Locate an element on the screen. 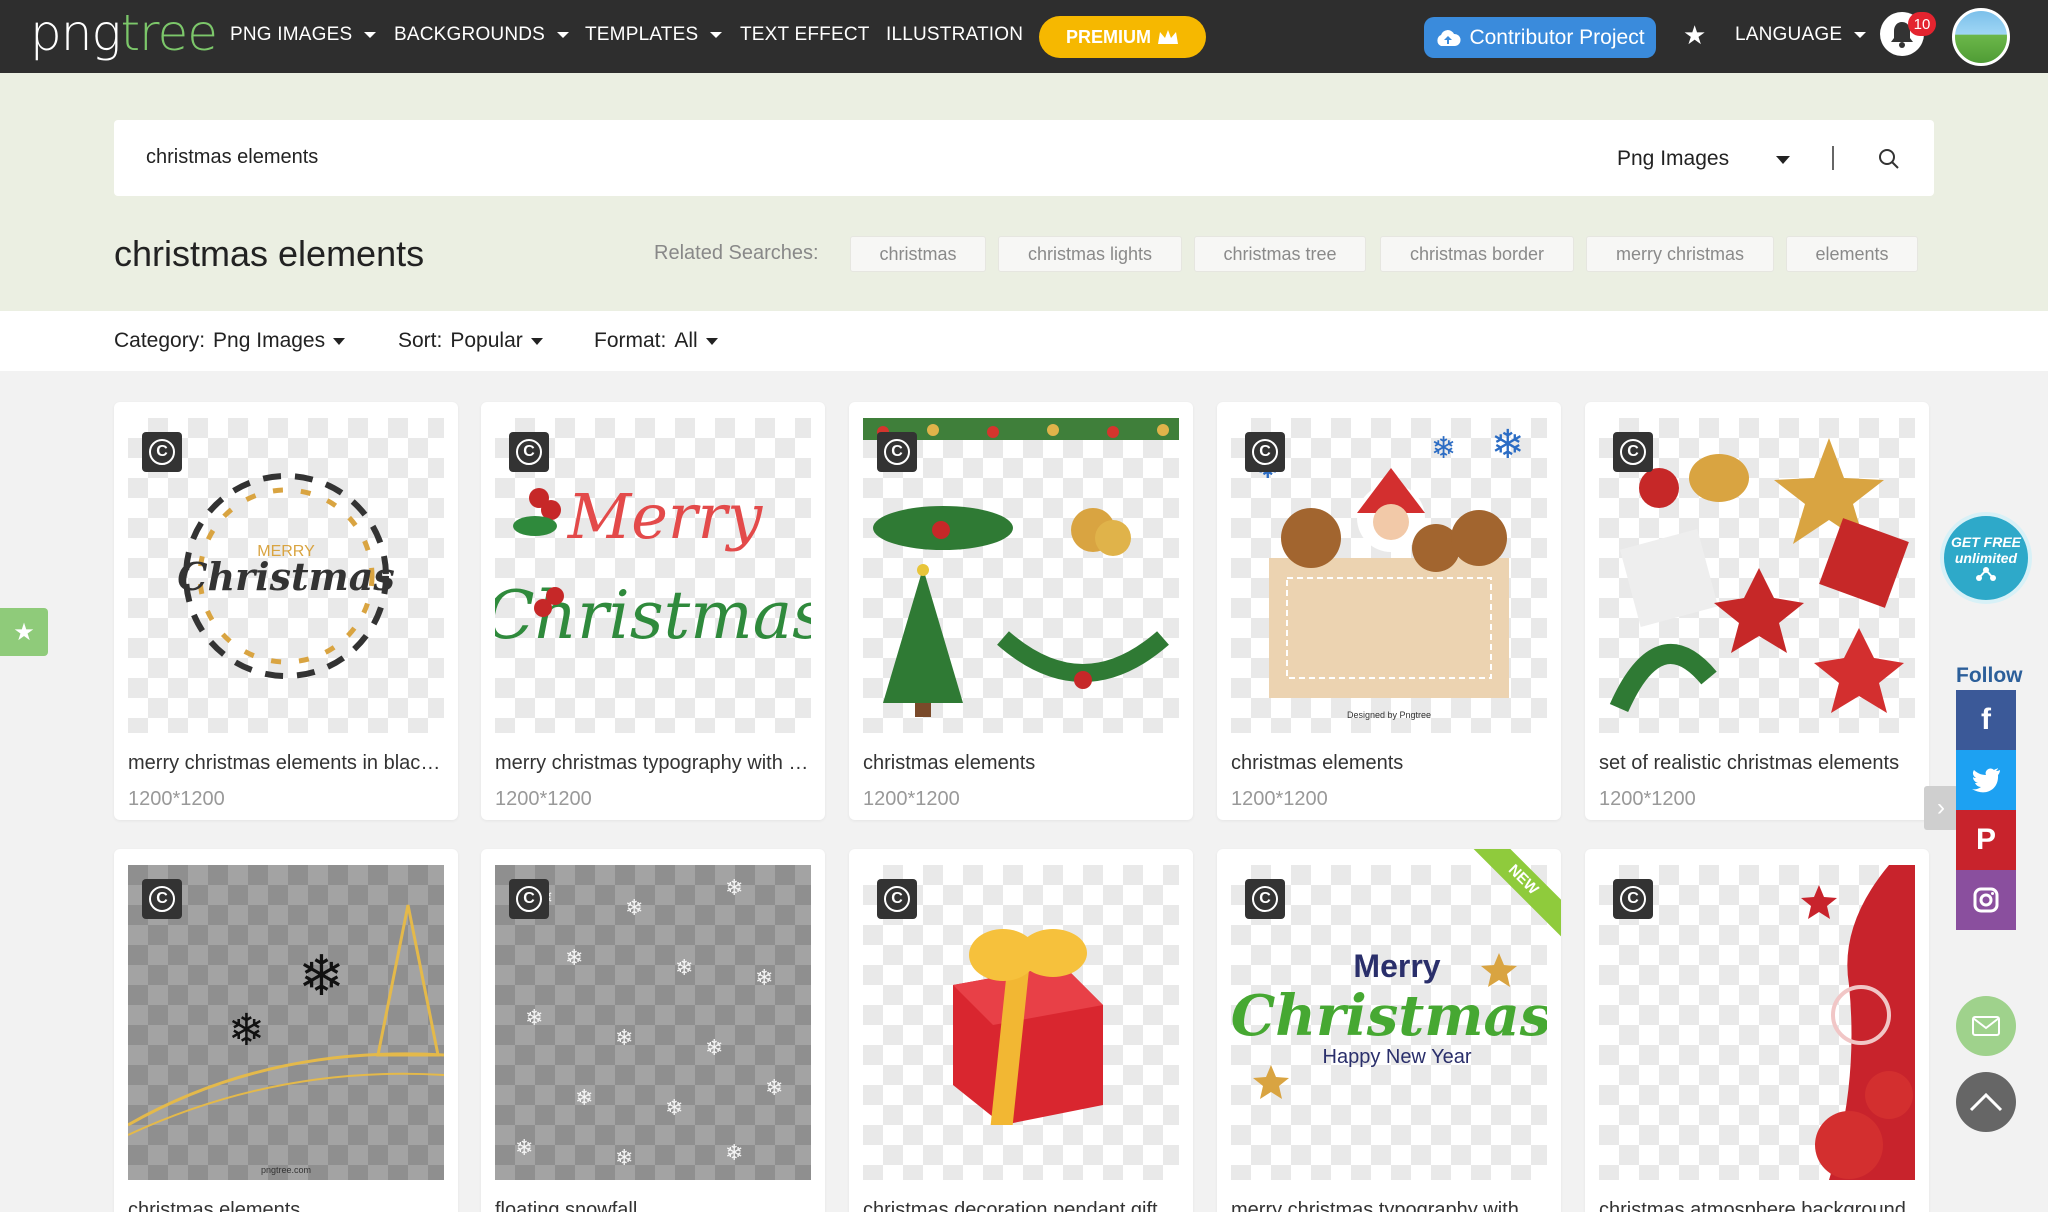 Image resolution: width=2048 pixels, height=1212 pixels. cloud-upload-icon is located at coordinates (1449, 37).